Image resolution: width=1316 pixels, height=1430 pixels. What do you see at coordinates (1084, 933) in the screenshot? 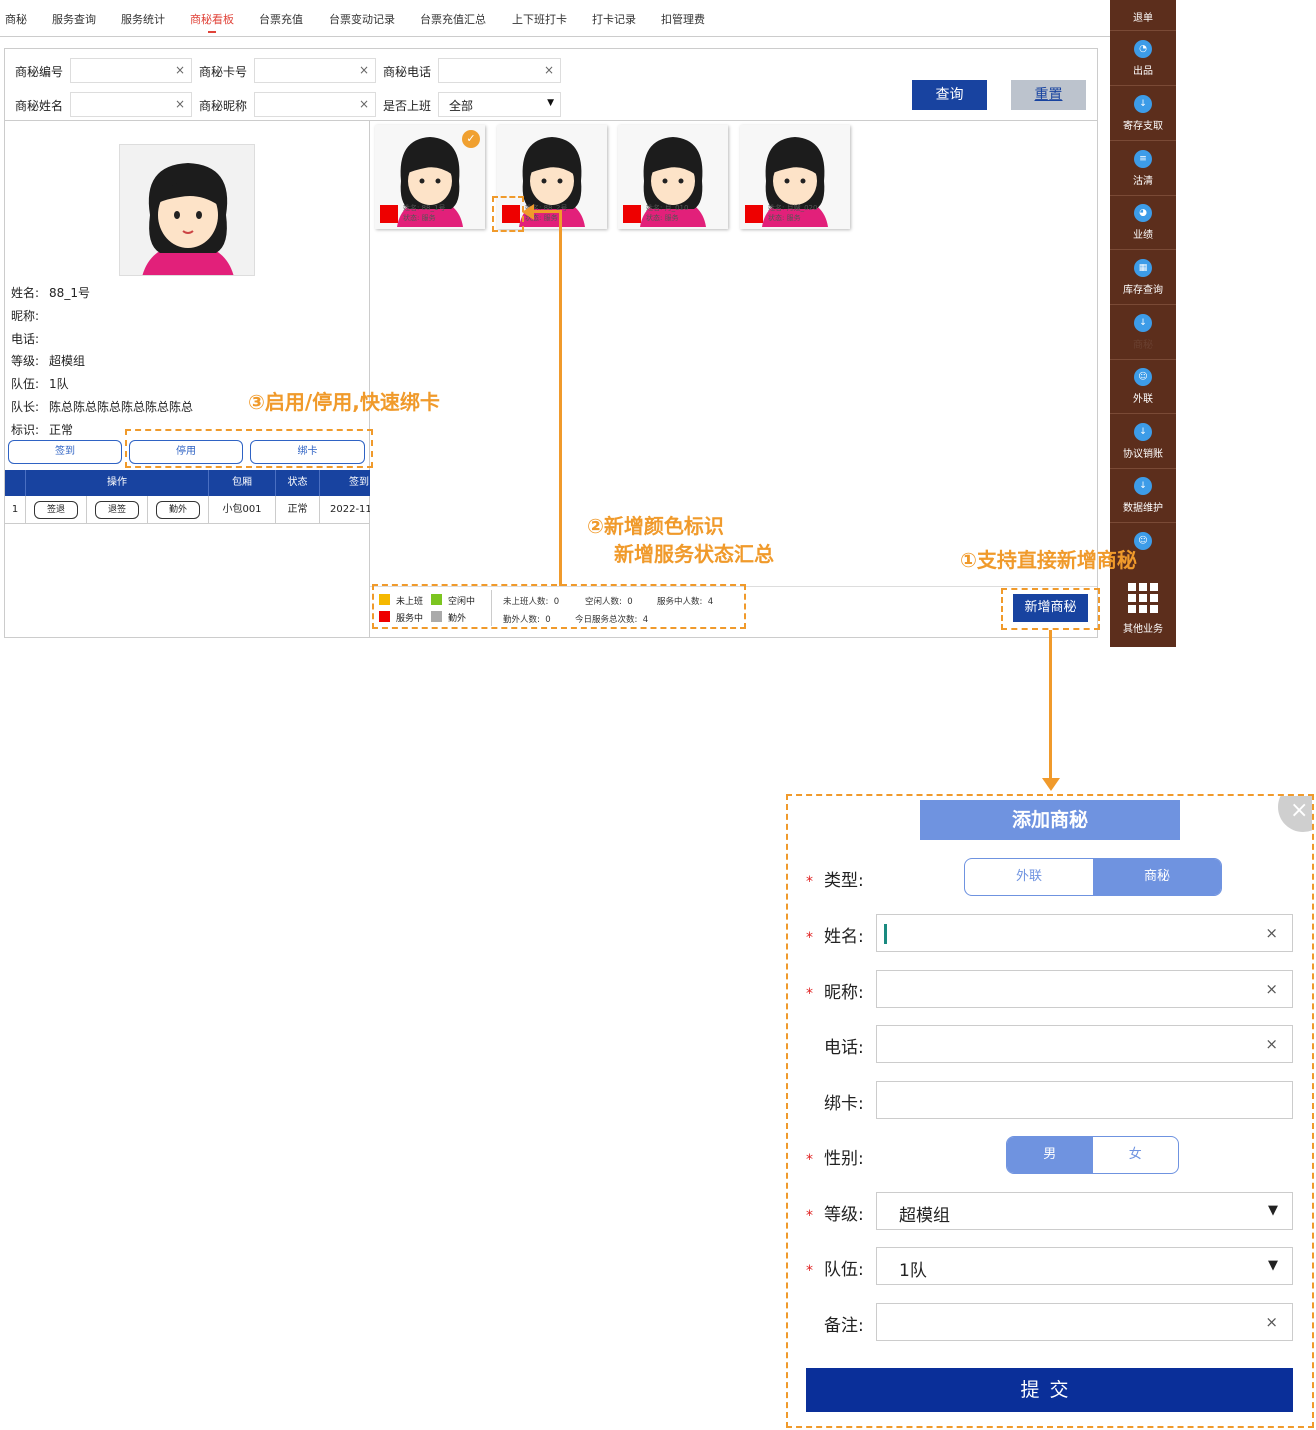
I see `name-field: ×` at bounding box center [1084, 933].